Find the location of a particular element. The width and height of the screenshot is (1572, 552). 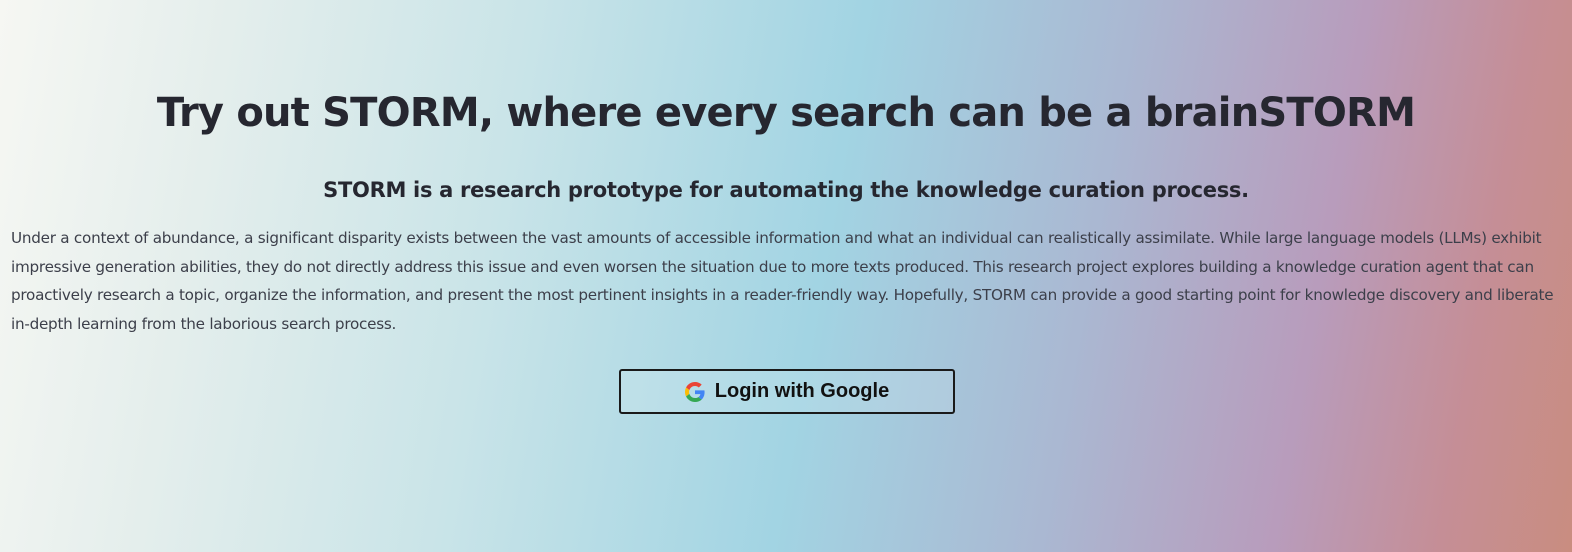

login-button-label: Login with Google is located at coordinates (802, 391).